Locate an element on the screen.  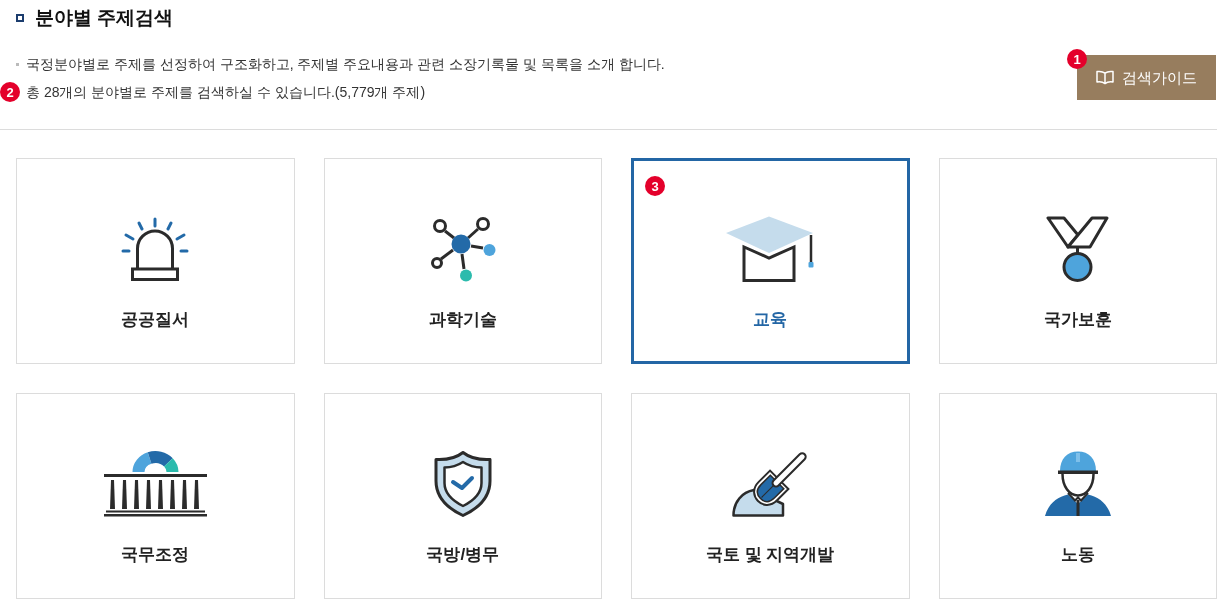
bullet-icon is located at coordinates (17, 64).